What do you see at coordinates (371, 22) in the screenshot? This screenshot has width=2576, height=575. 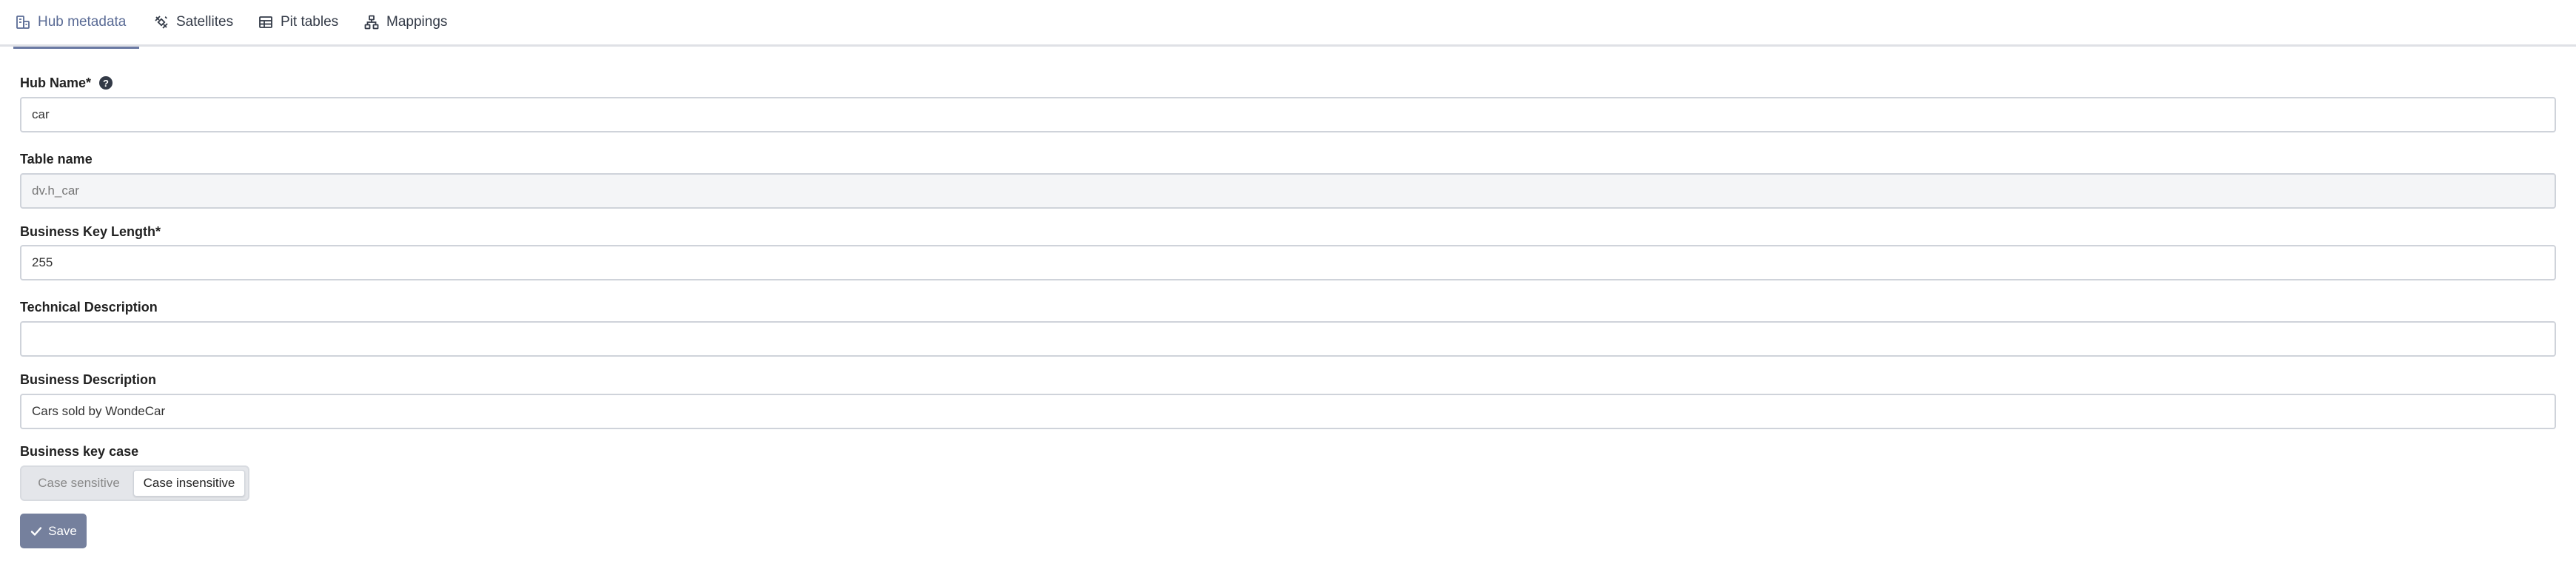 I see `mappings-icon` at bounding box center [371, 22].